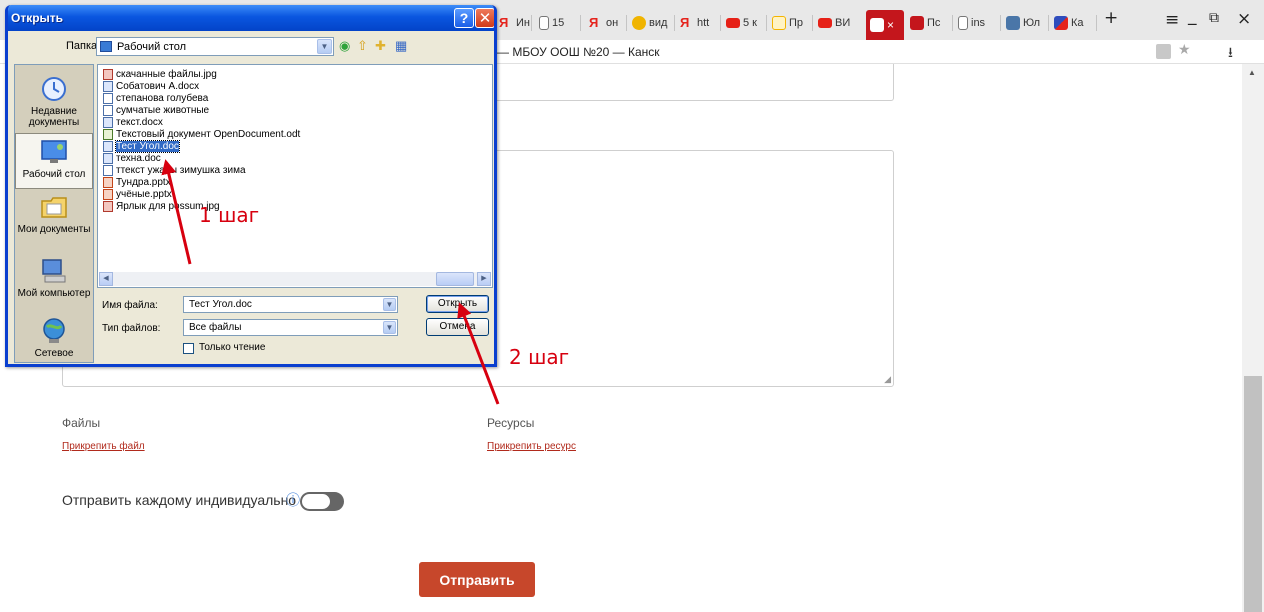  What do you see at coordinates (81, 423) in the screenshot?
I see `files-heading: Файлы` at bounding box center [81, 423].